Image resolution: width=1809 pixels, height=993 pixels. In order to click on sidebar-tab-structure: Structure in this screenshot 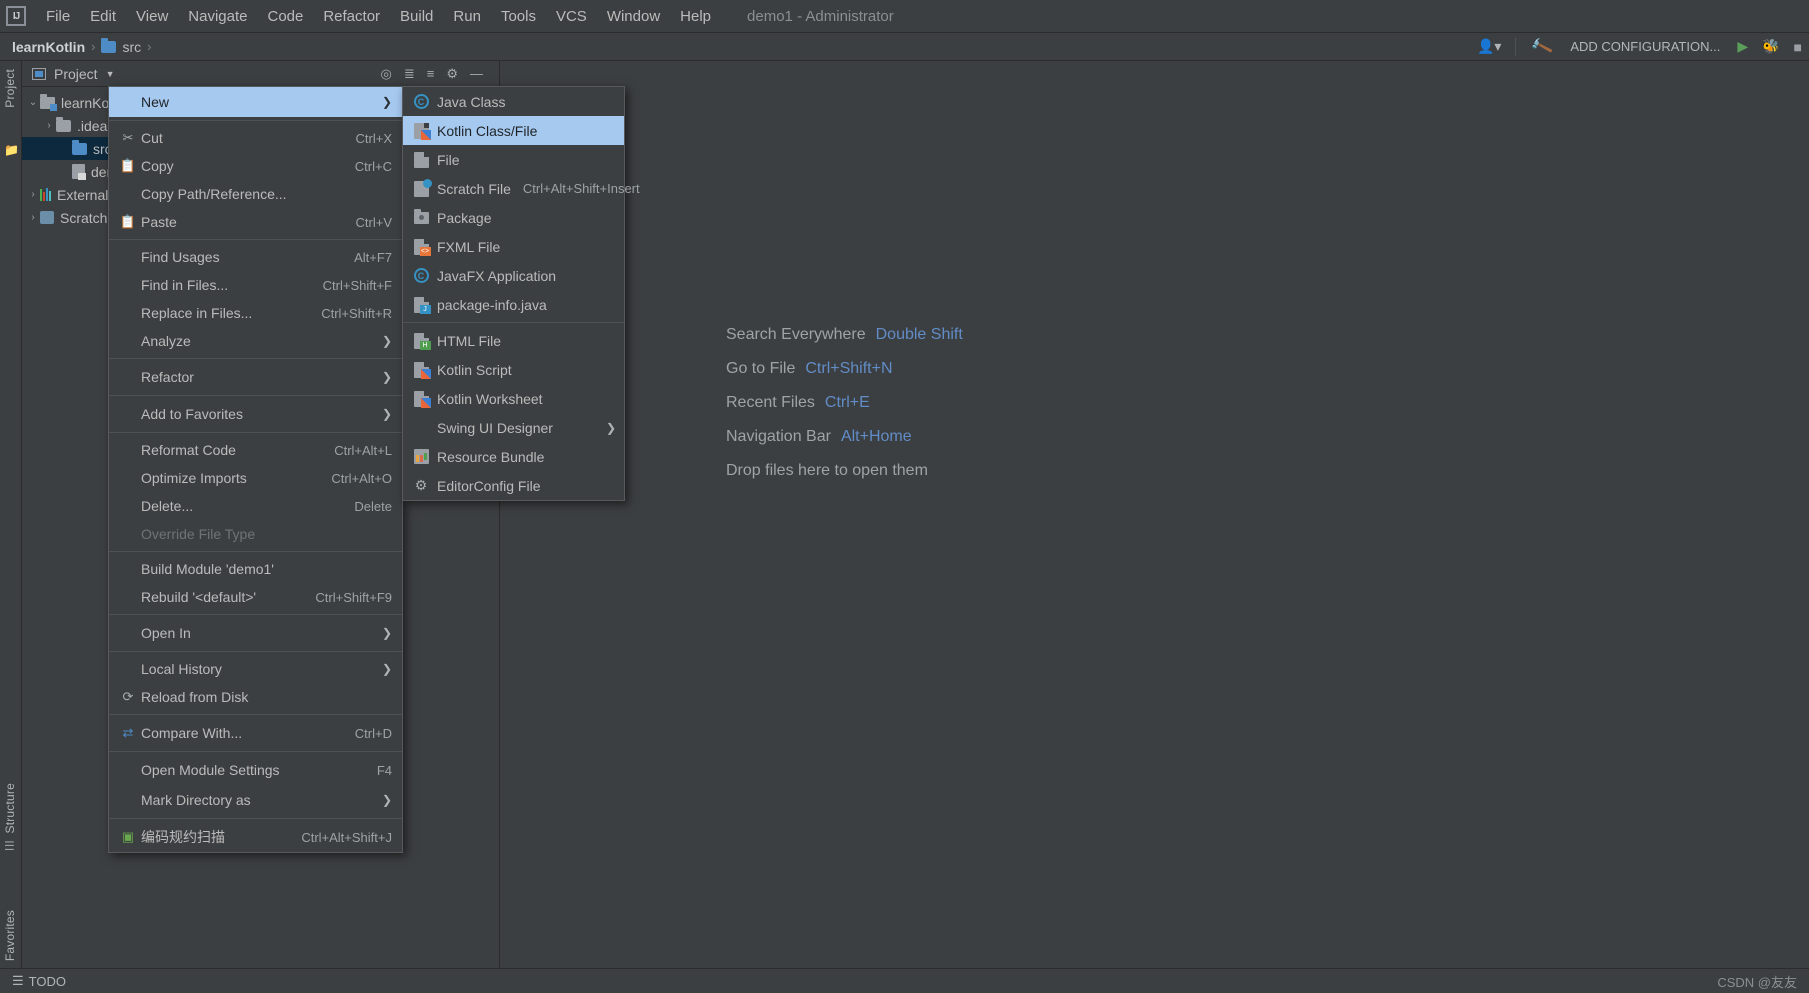, I will do `click(10, 808)`.